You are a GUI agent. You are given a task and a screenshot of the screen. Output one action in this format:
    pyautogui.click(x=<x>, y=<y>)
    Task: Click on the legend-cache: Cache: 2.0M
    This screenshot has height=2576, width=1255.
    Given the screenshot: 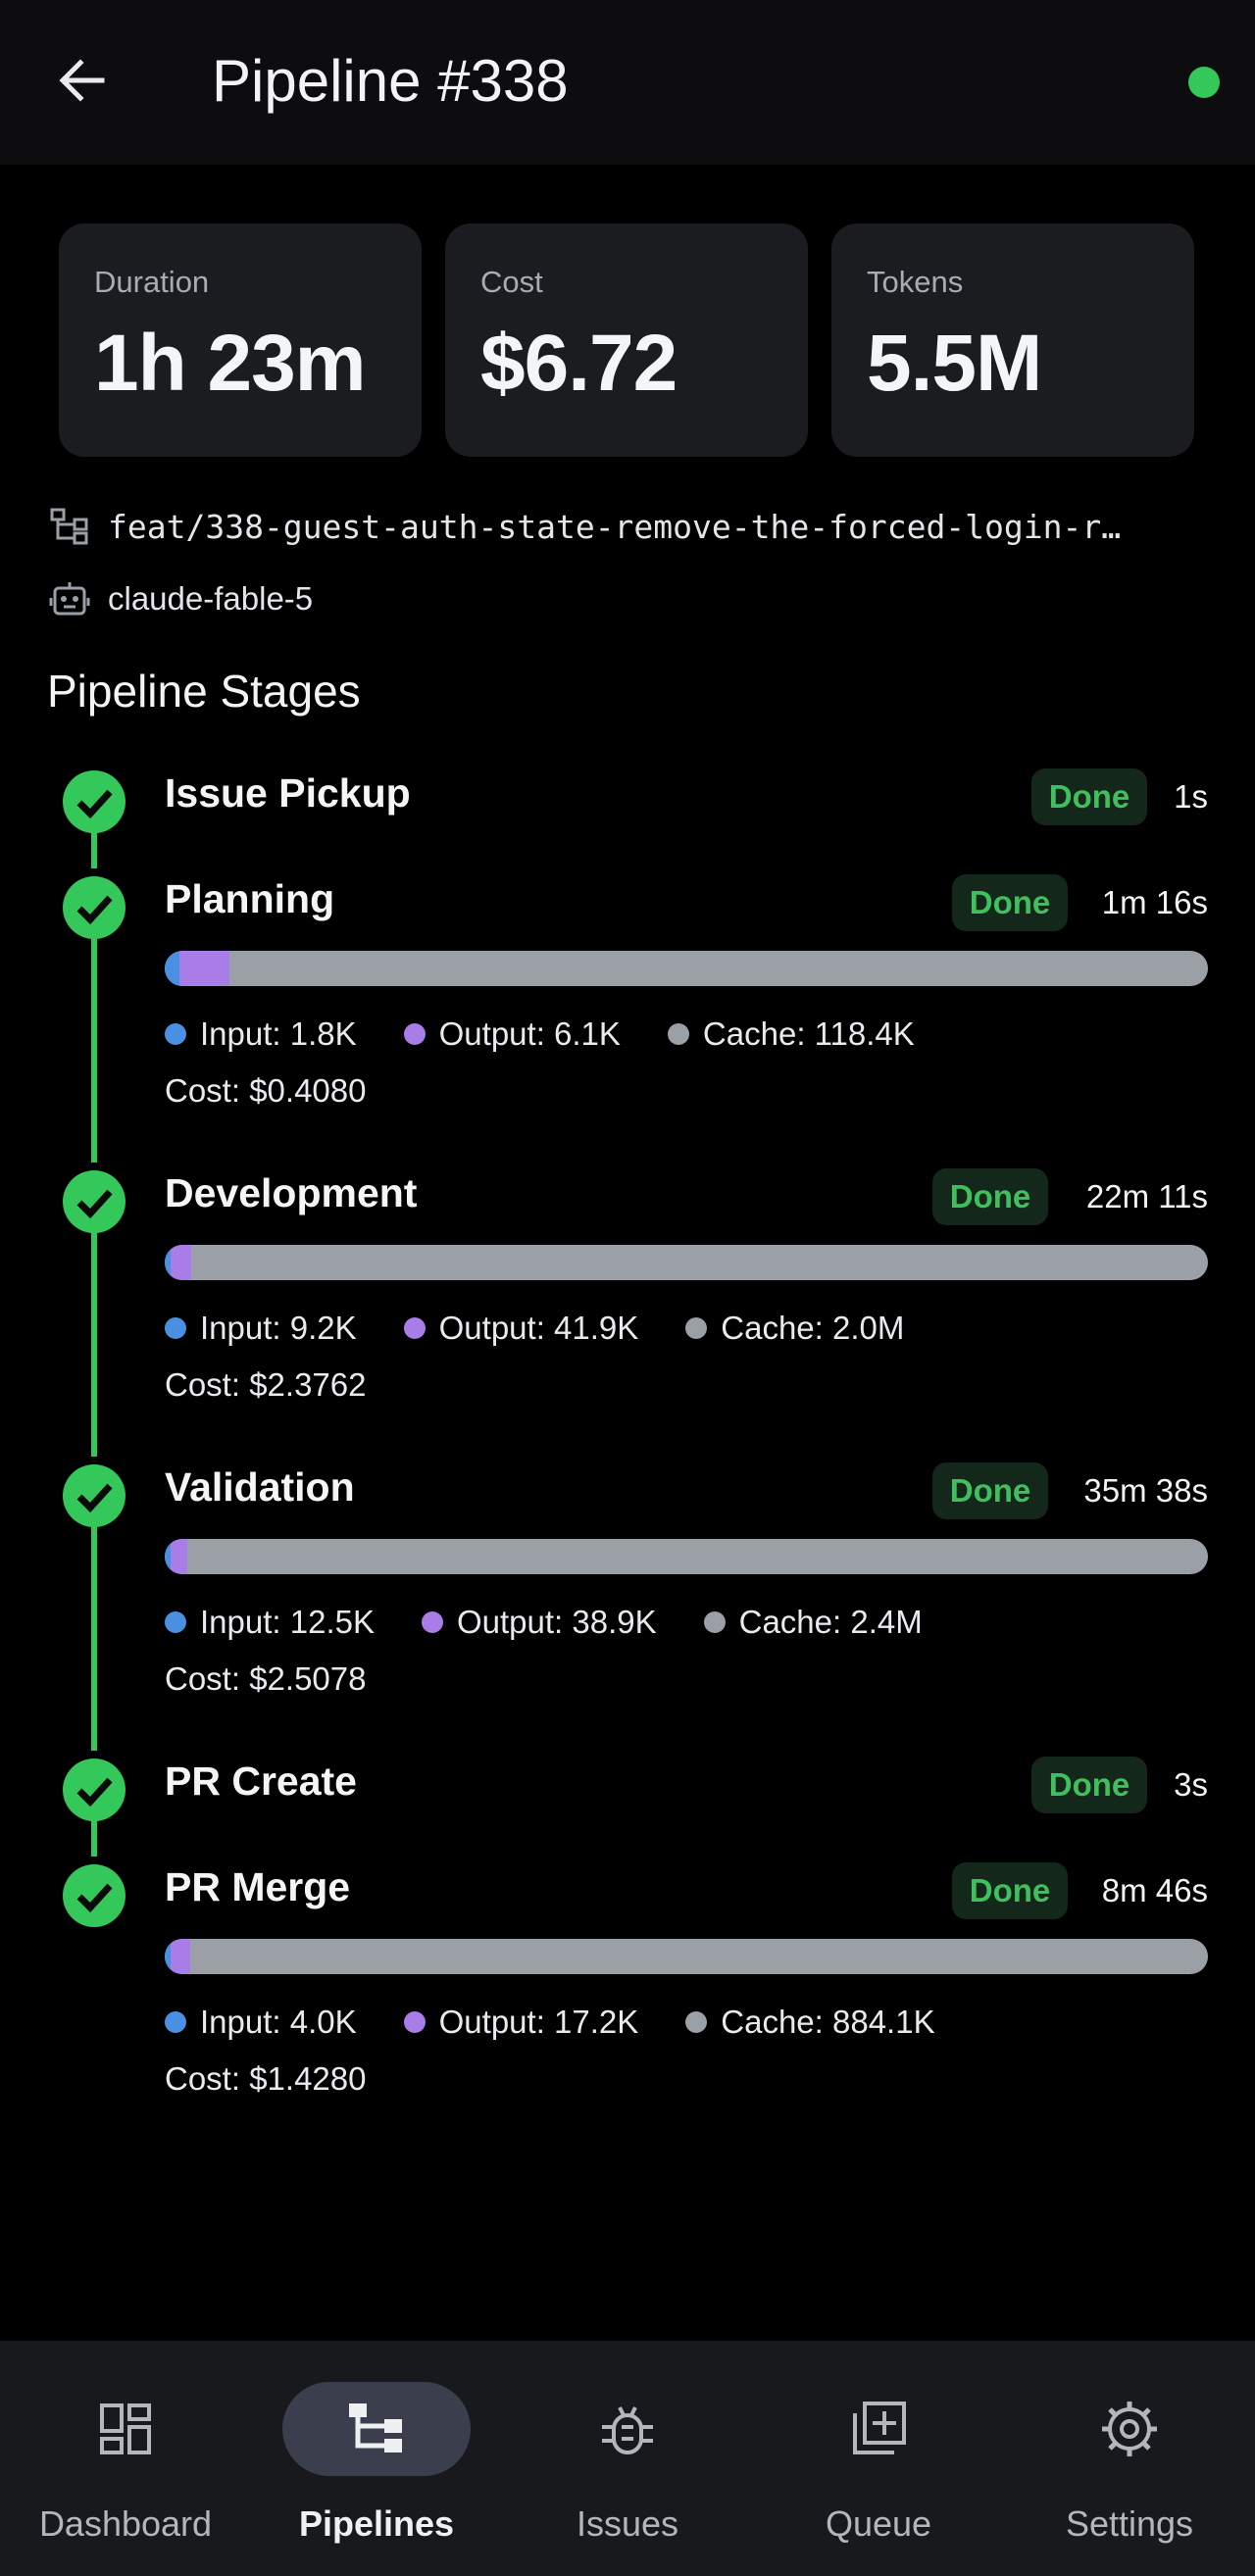 What is the action you would take?
    pyautogui.click(x=794, y=1328)
    